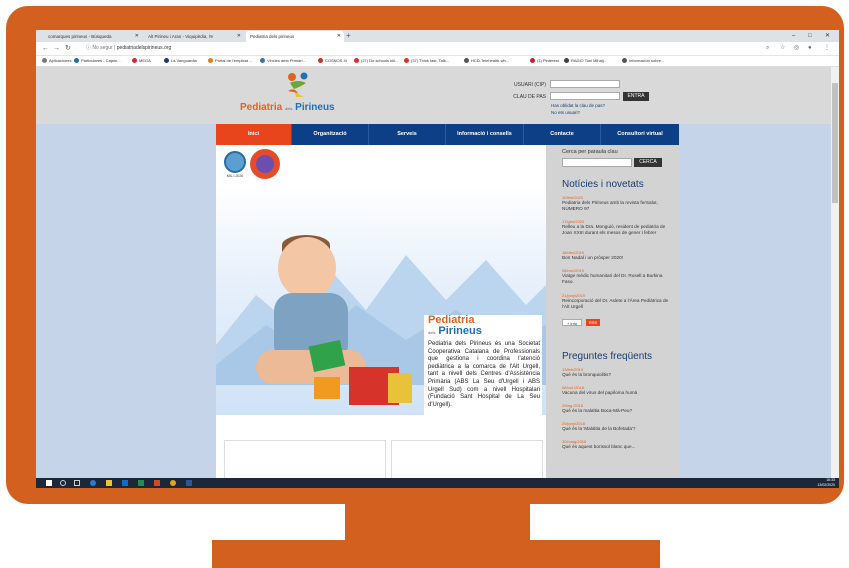 The width and height of the screenshot is (849, 568). What do you see at coordinates (235, 176) in the screenshot?
I see `badge-caption: MIL.I.2020` at bounding box center [235, 176].